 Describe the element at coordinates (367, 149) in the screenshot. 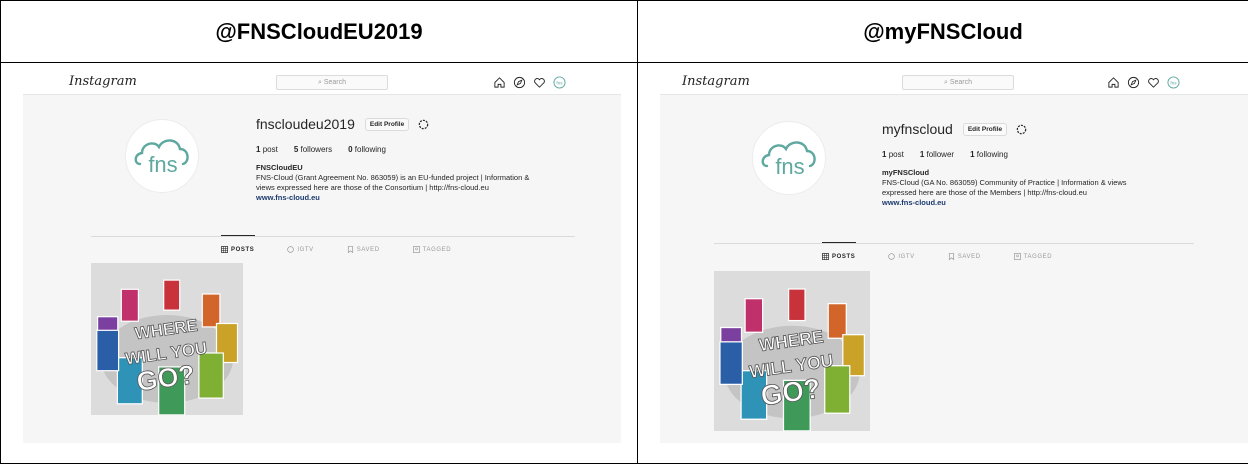

I see `following-stat: 0 following` at that location.